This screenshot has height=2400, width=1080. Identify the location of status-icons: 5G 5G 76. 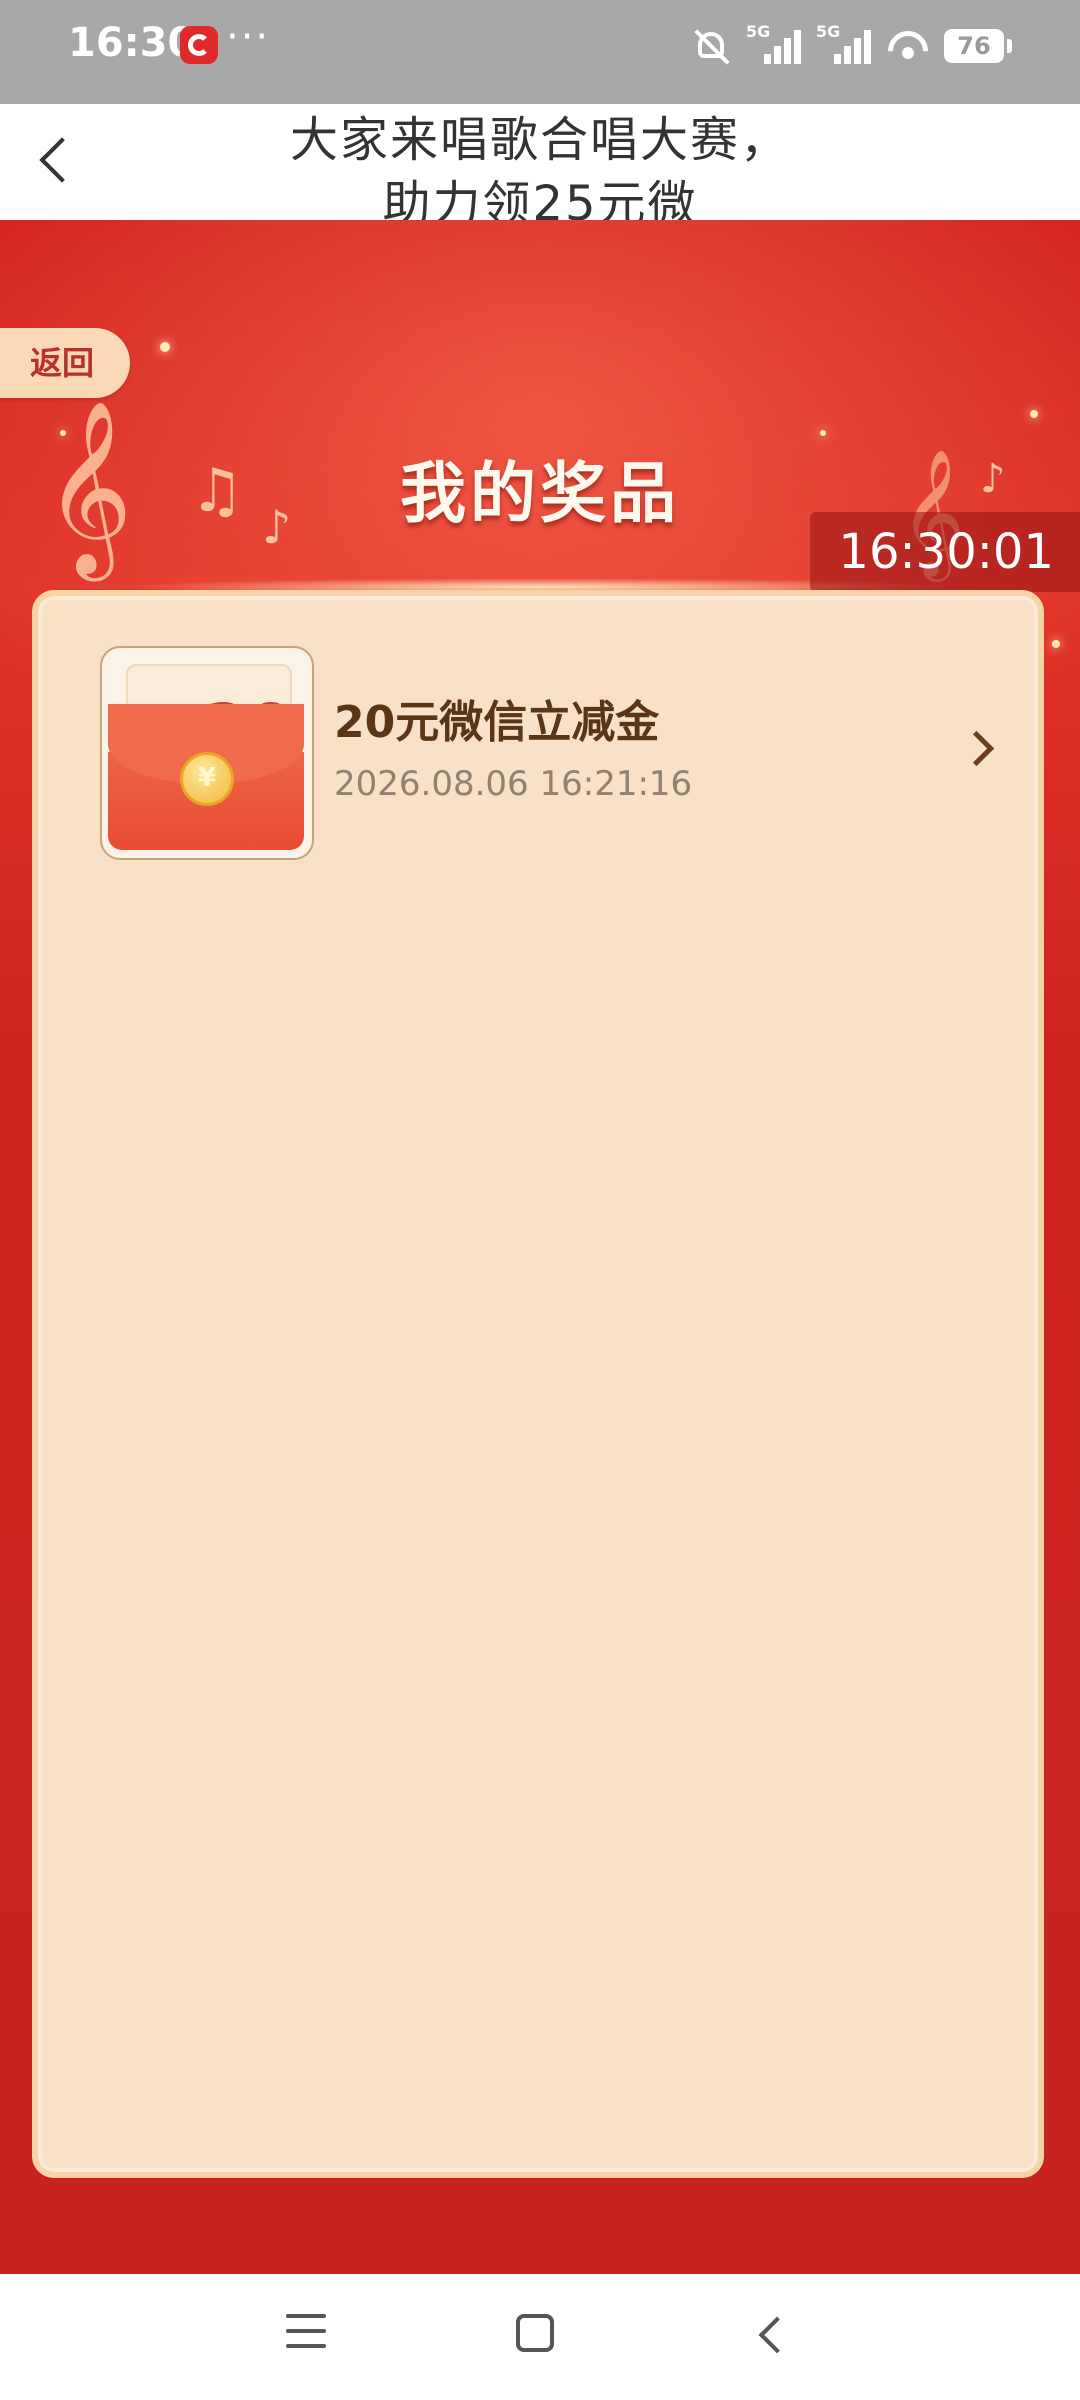
(852, 45).